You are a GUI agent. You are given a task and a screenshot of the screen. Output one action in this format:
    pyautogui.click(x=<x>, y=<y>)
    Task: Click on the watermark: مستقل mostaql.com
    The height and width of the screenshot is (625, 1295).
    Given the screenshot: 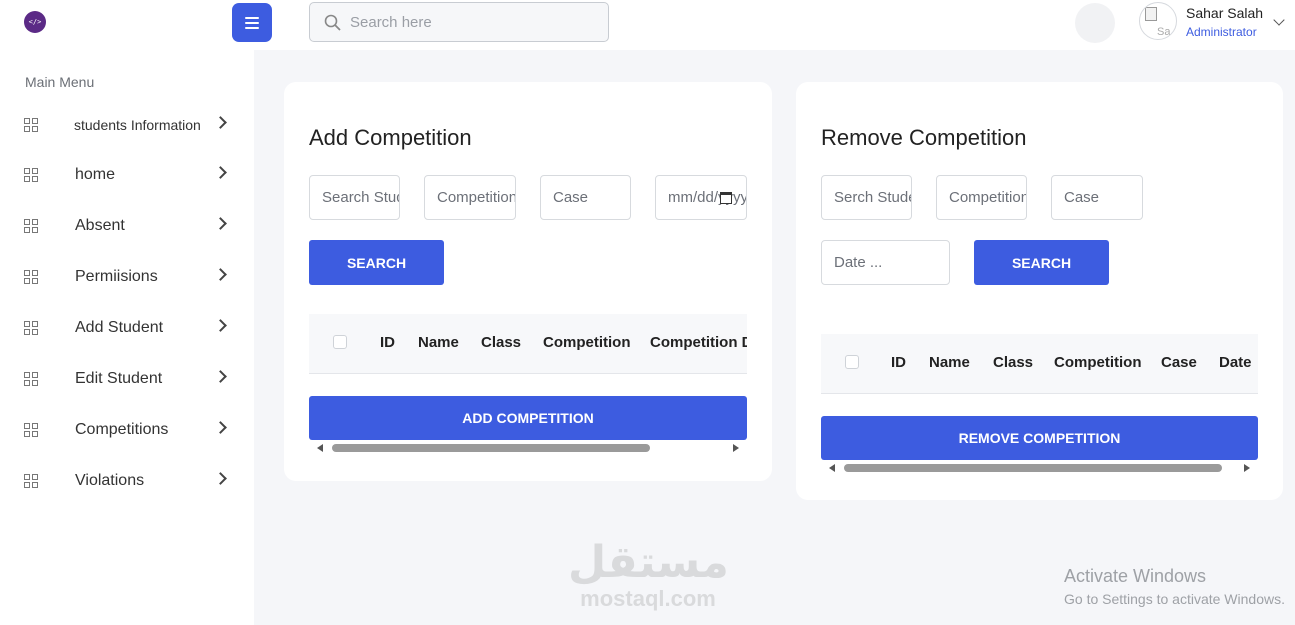 What is the action you would take?
    pyautogui.click(x=648, y=574)
    